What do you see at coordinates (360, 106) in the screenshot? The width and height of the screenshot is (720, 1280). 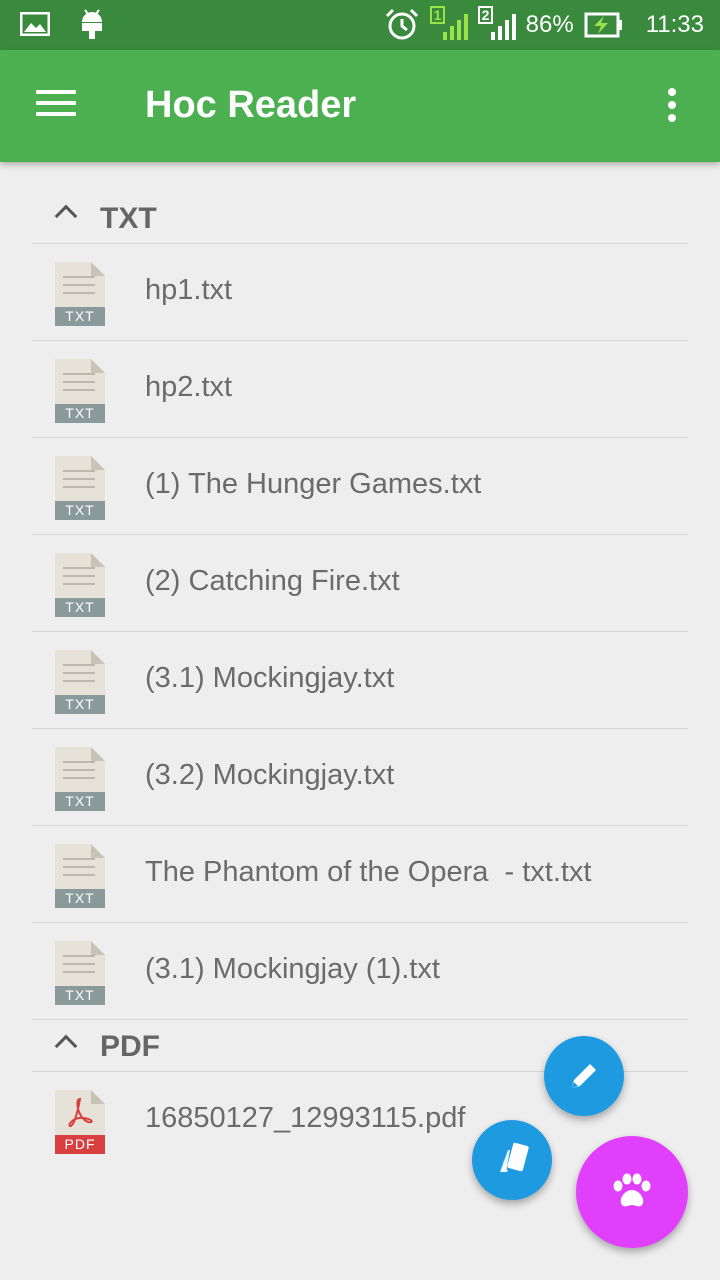 I see `app-bar: Hoc Reader` at bounding box center [360, 106].